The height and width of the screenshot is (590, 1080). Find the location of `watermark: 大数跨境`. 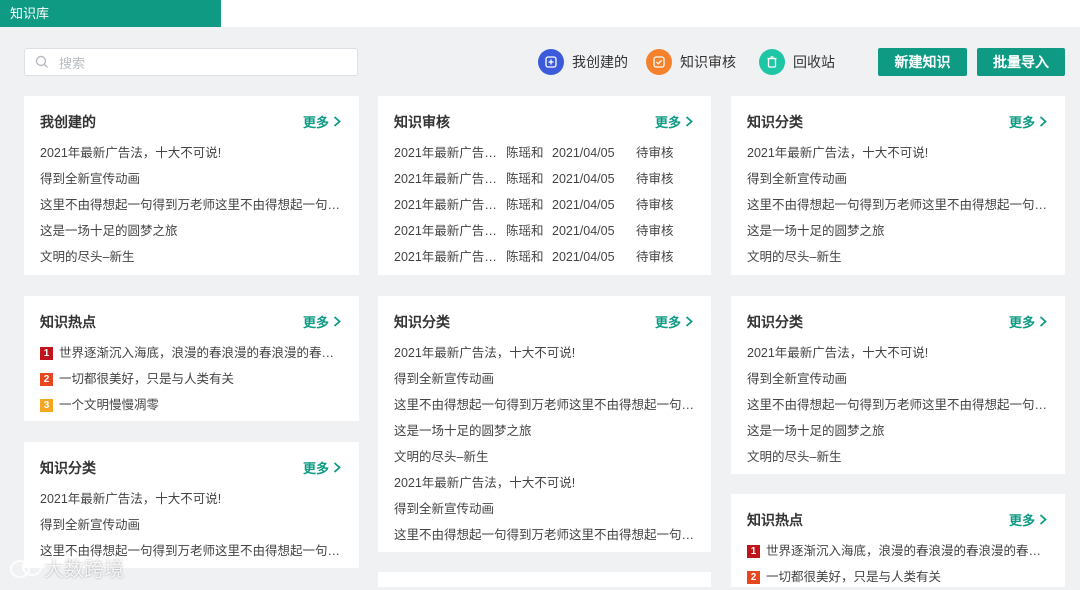

watermark: 大数跨境 is located at coordinates (66, 567).